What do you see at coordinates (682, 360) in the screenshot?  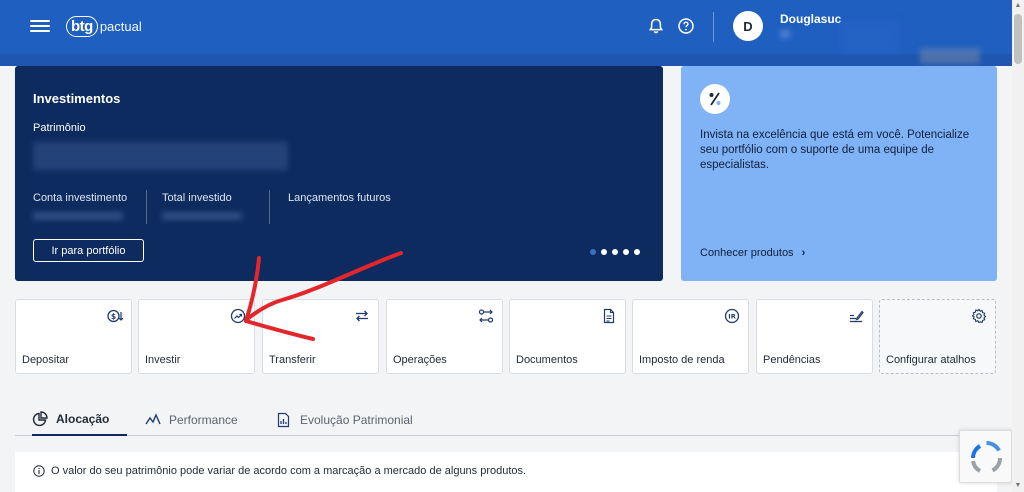 I see `shortcut-label: Imposto de renda` at bounding box center [682, 360].